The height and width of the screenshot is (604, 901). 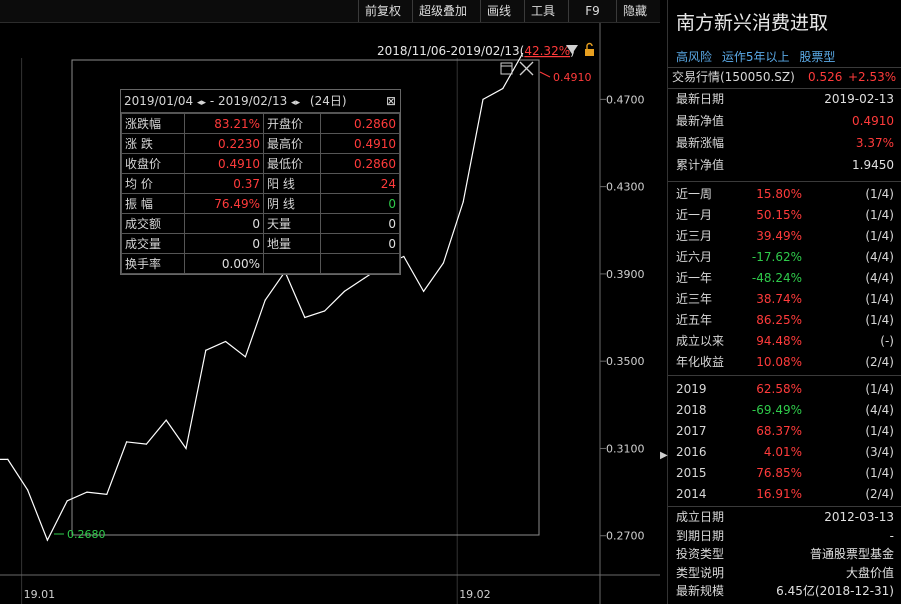 What do you see at coordinates (779, 494) in the screenshot?
I see `row-value: 16.91%` at bounding box center [779, 494].